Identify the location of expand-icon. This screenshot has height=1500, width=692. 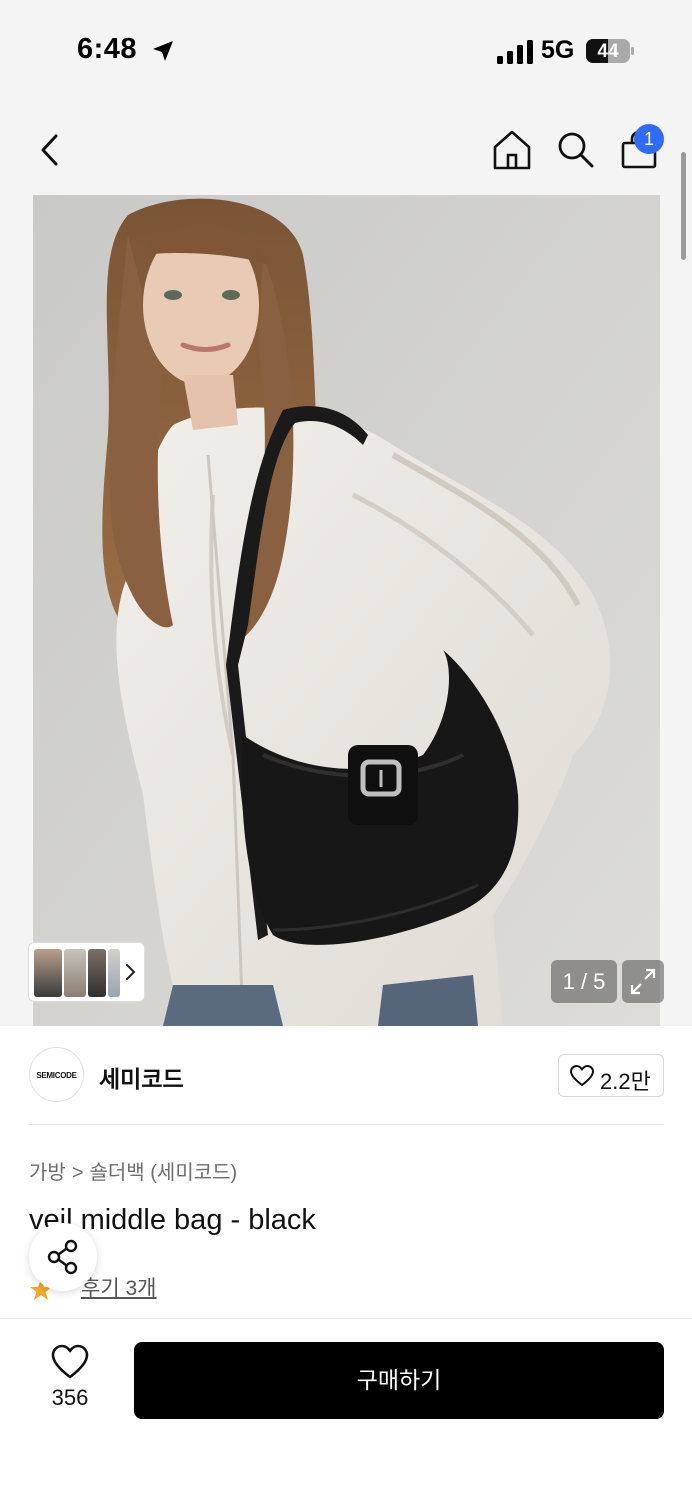
(643, 981).